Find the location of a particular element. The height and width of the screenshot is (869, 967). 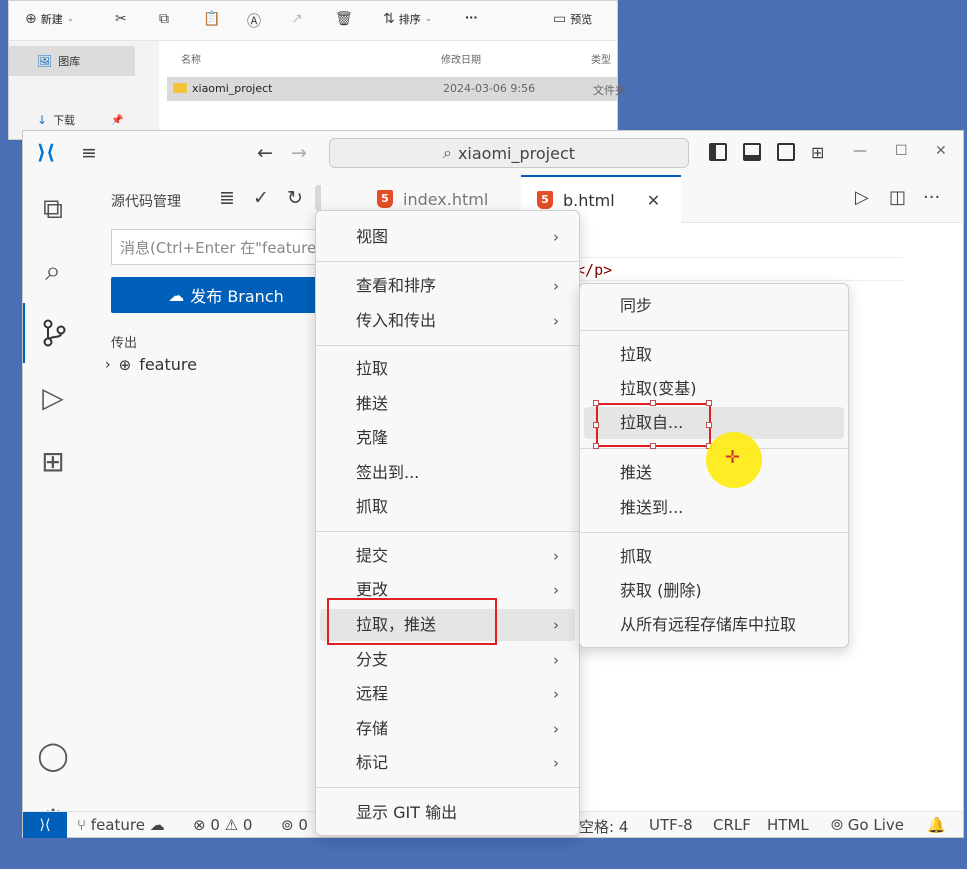

menu-item-tags: 标记 › is located at coordinates (447, 763).